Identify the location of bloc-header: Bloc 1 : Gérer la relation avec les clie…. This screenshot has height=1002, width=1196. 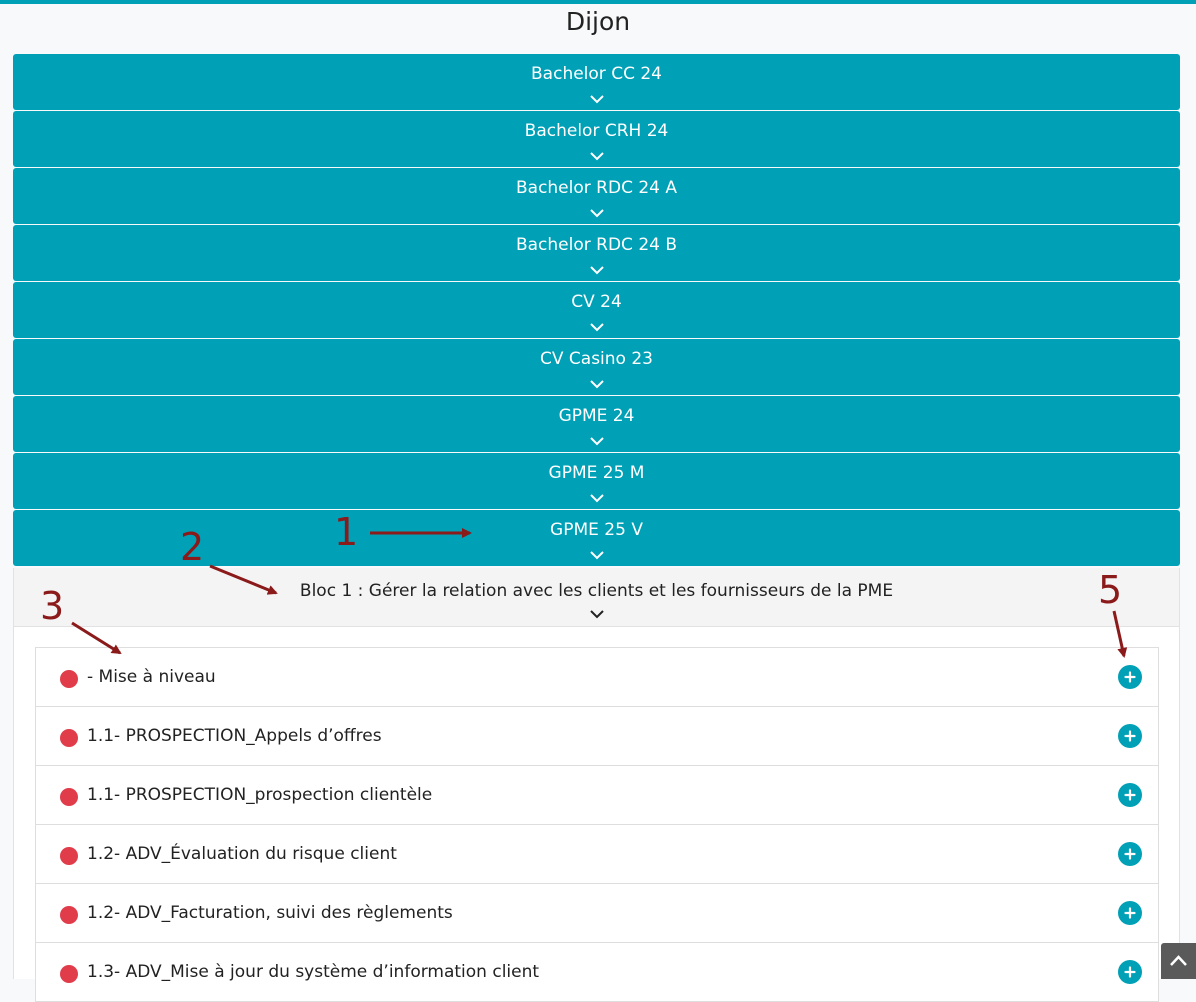
(596, 597).